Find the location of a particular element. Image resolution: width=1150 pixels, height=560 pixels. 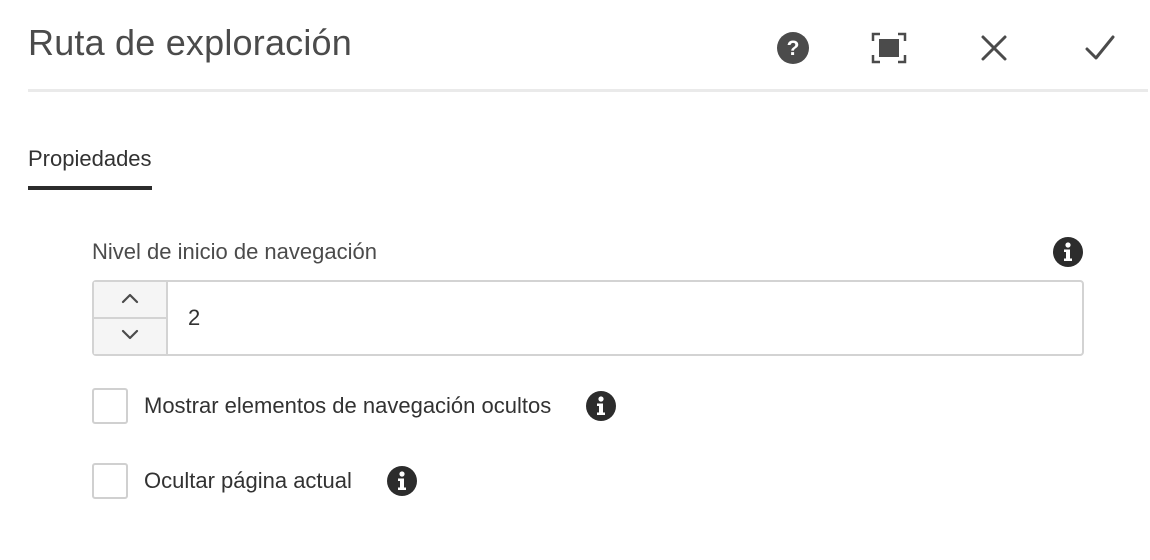

chevron-up-icon is located at coordinates (130, 300).